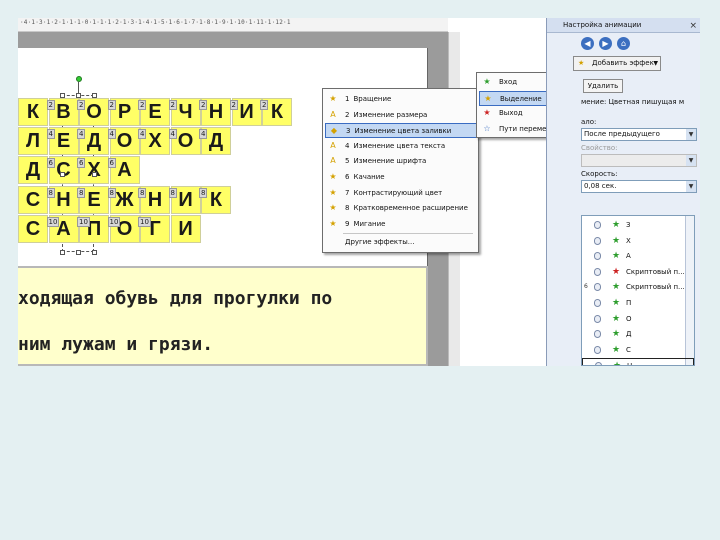 This screenshot has height=540, width=720. I want to click on hint-line-2: ним лужам и грязи., so click(116, 344).